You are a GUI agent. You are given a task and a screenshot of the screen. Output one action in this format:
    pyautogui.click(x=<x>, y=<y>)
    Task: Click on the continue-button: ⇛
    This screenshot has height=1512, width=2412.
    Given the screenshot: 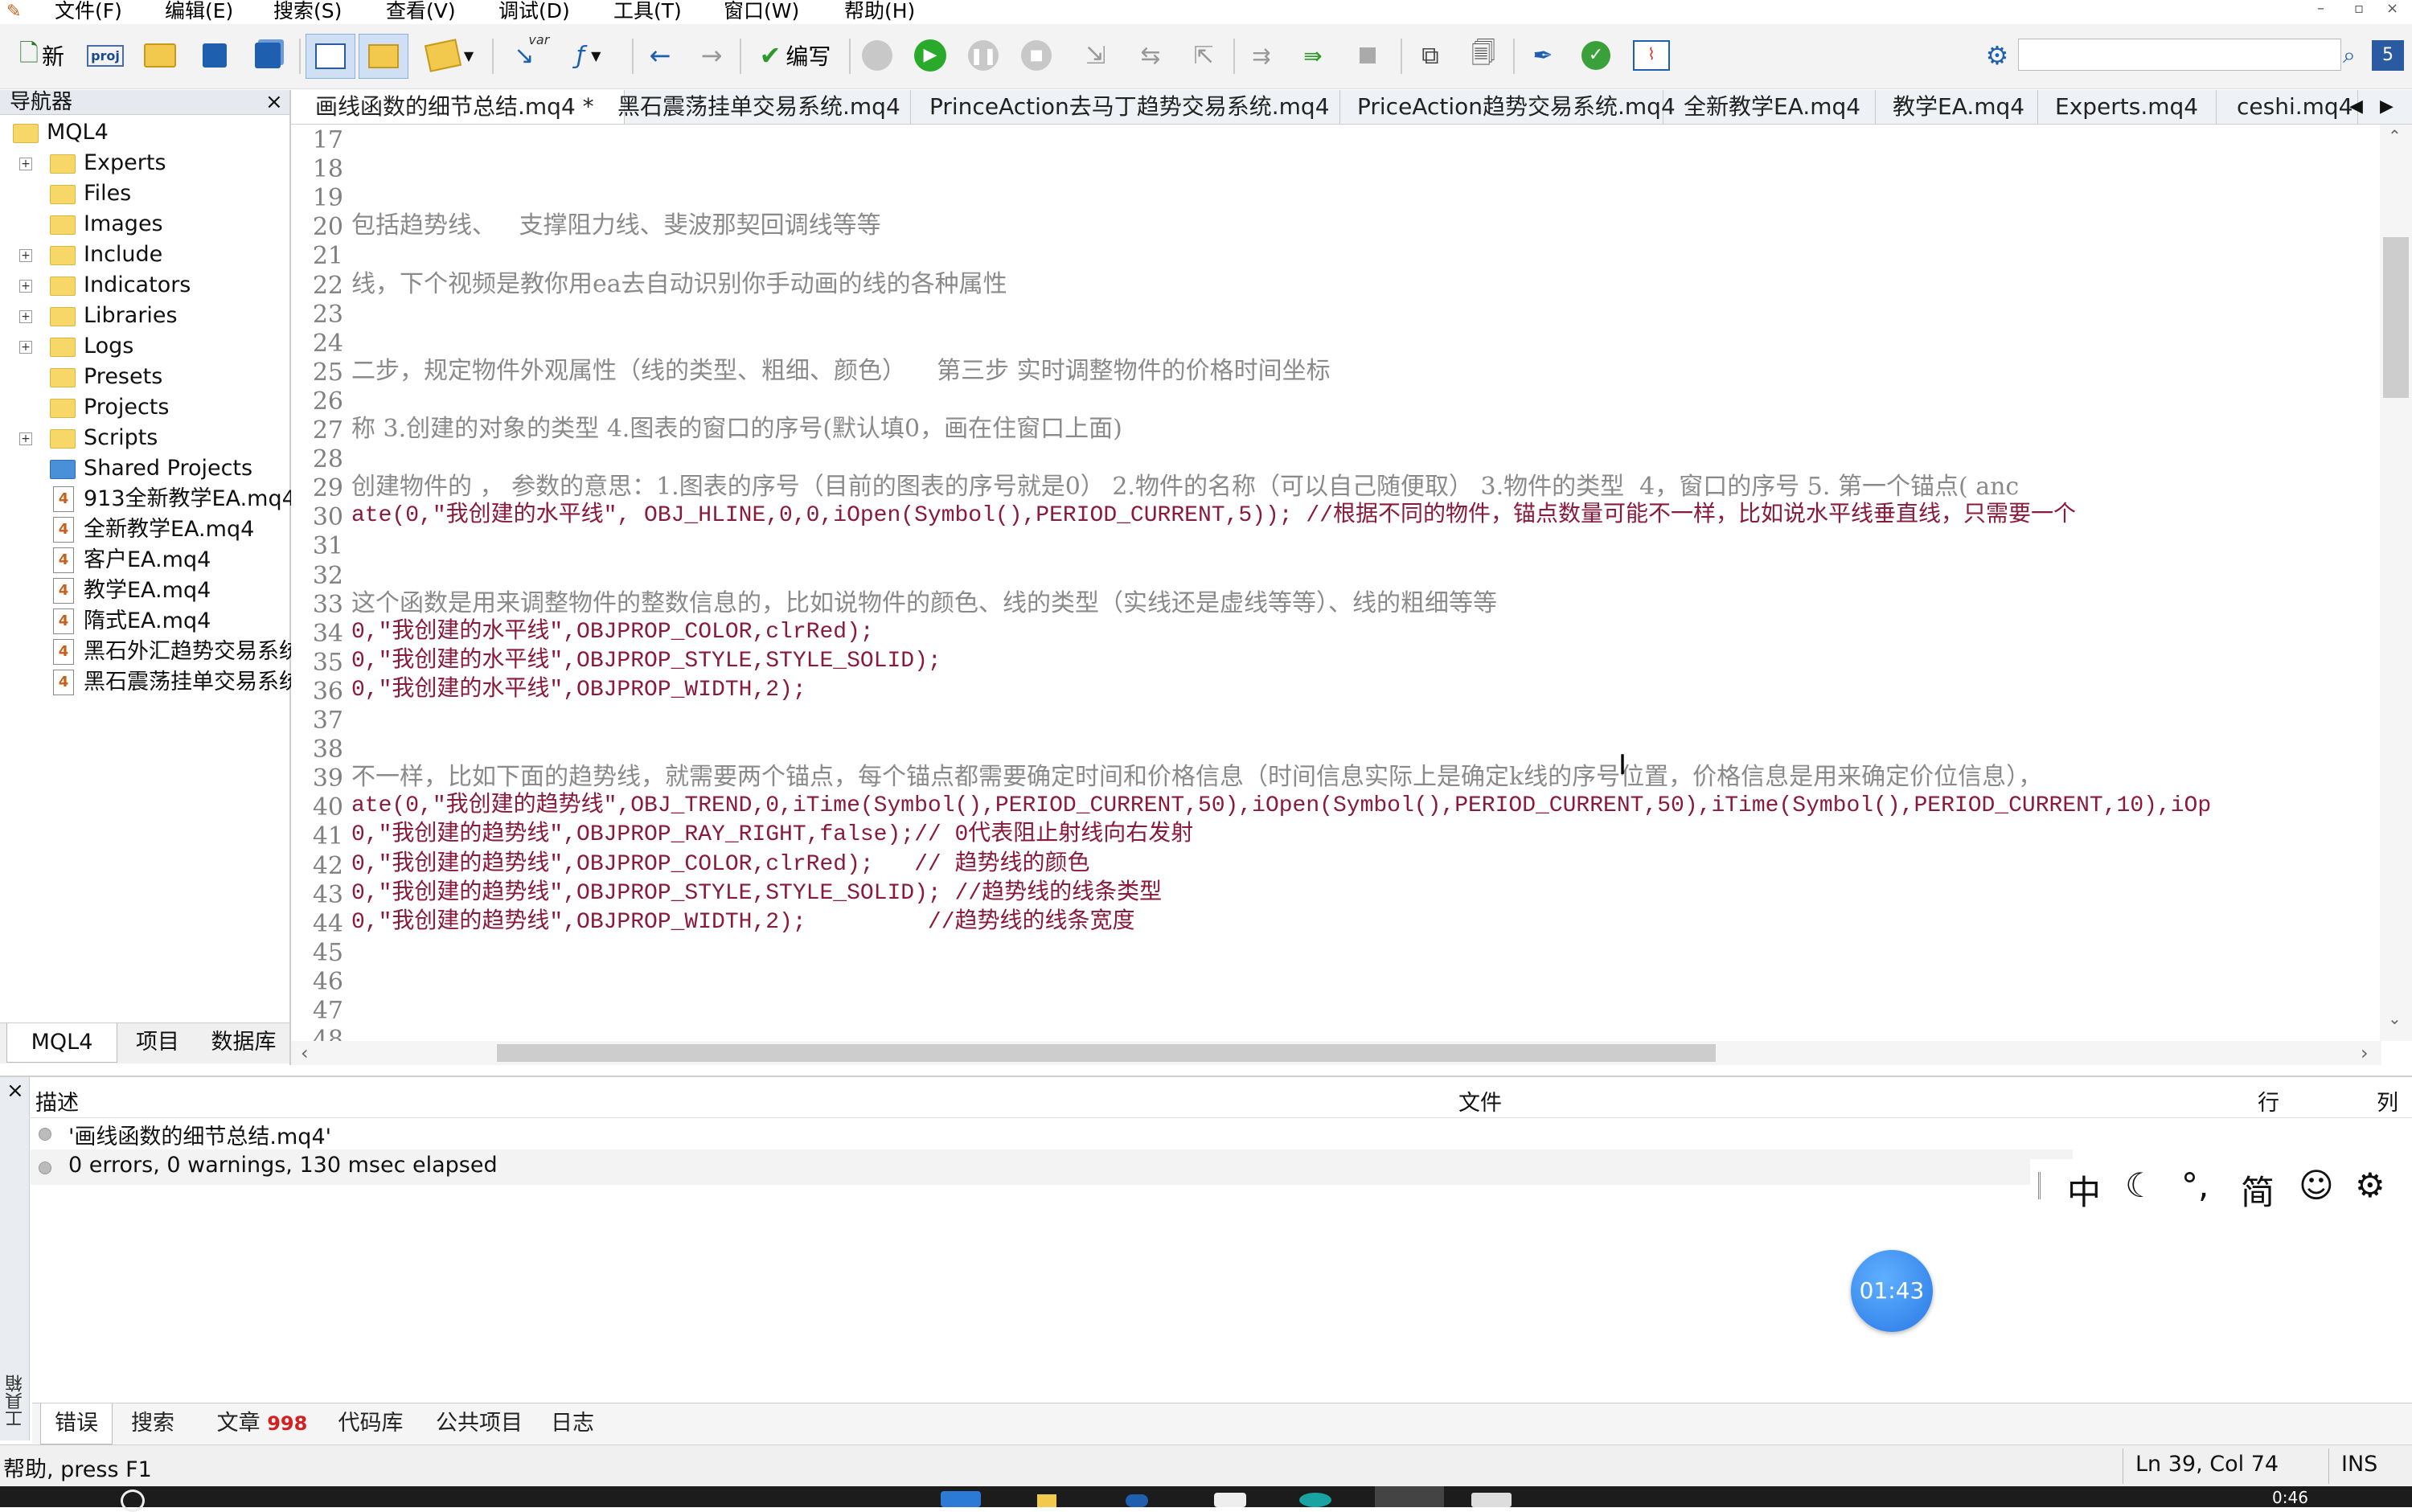 What is the action you would take?
    pyautogui.click(x=1313, y=55)
    